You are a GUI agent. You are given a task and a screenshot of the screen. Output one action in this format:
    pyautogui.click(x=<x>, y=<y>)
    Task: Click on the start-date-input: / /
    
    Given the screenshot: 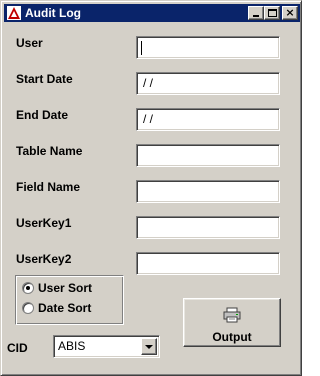 What is the action you would take?
    pyautogui.click(x=208, y=83)
    